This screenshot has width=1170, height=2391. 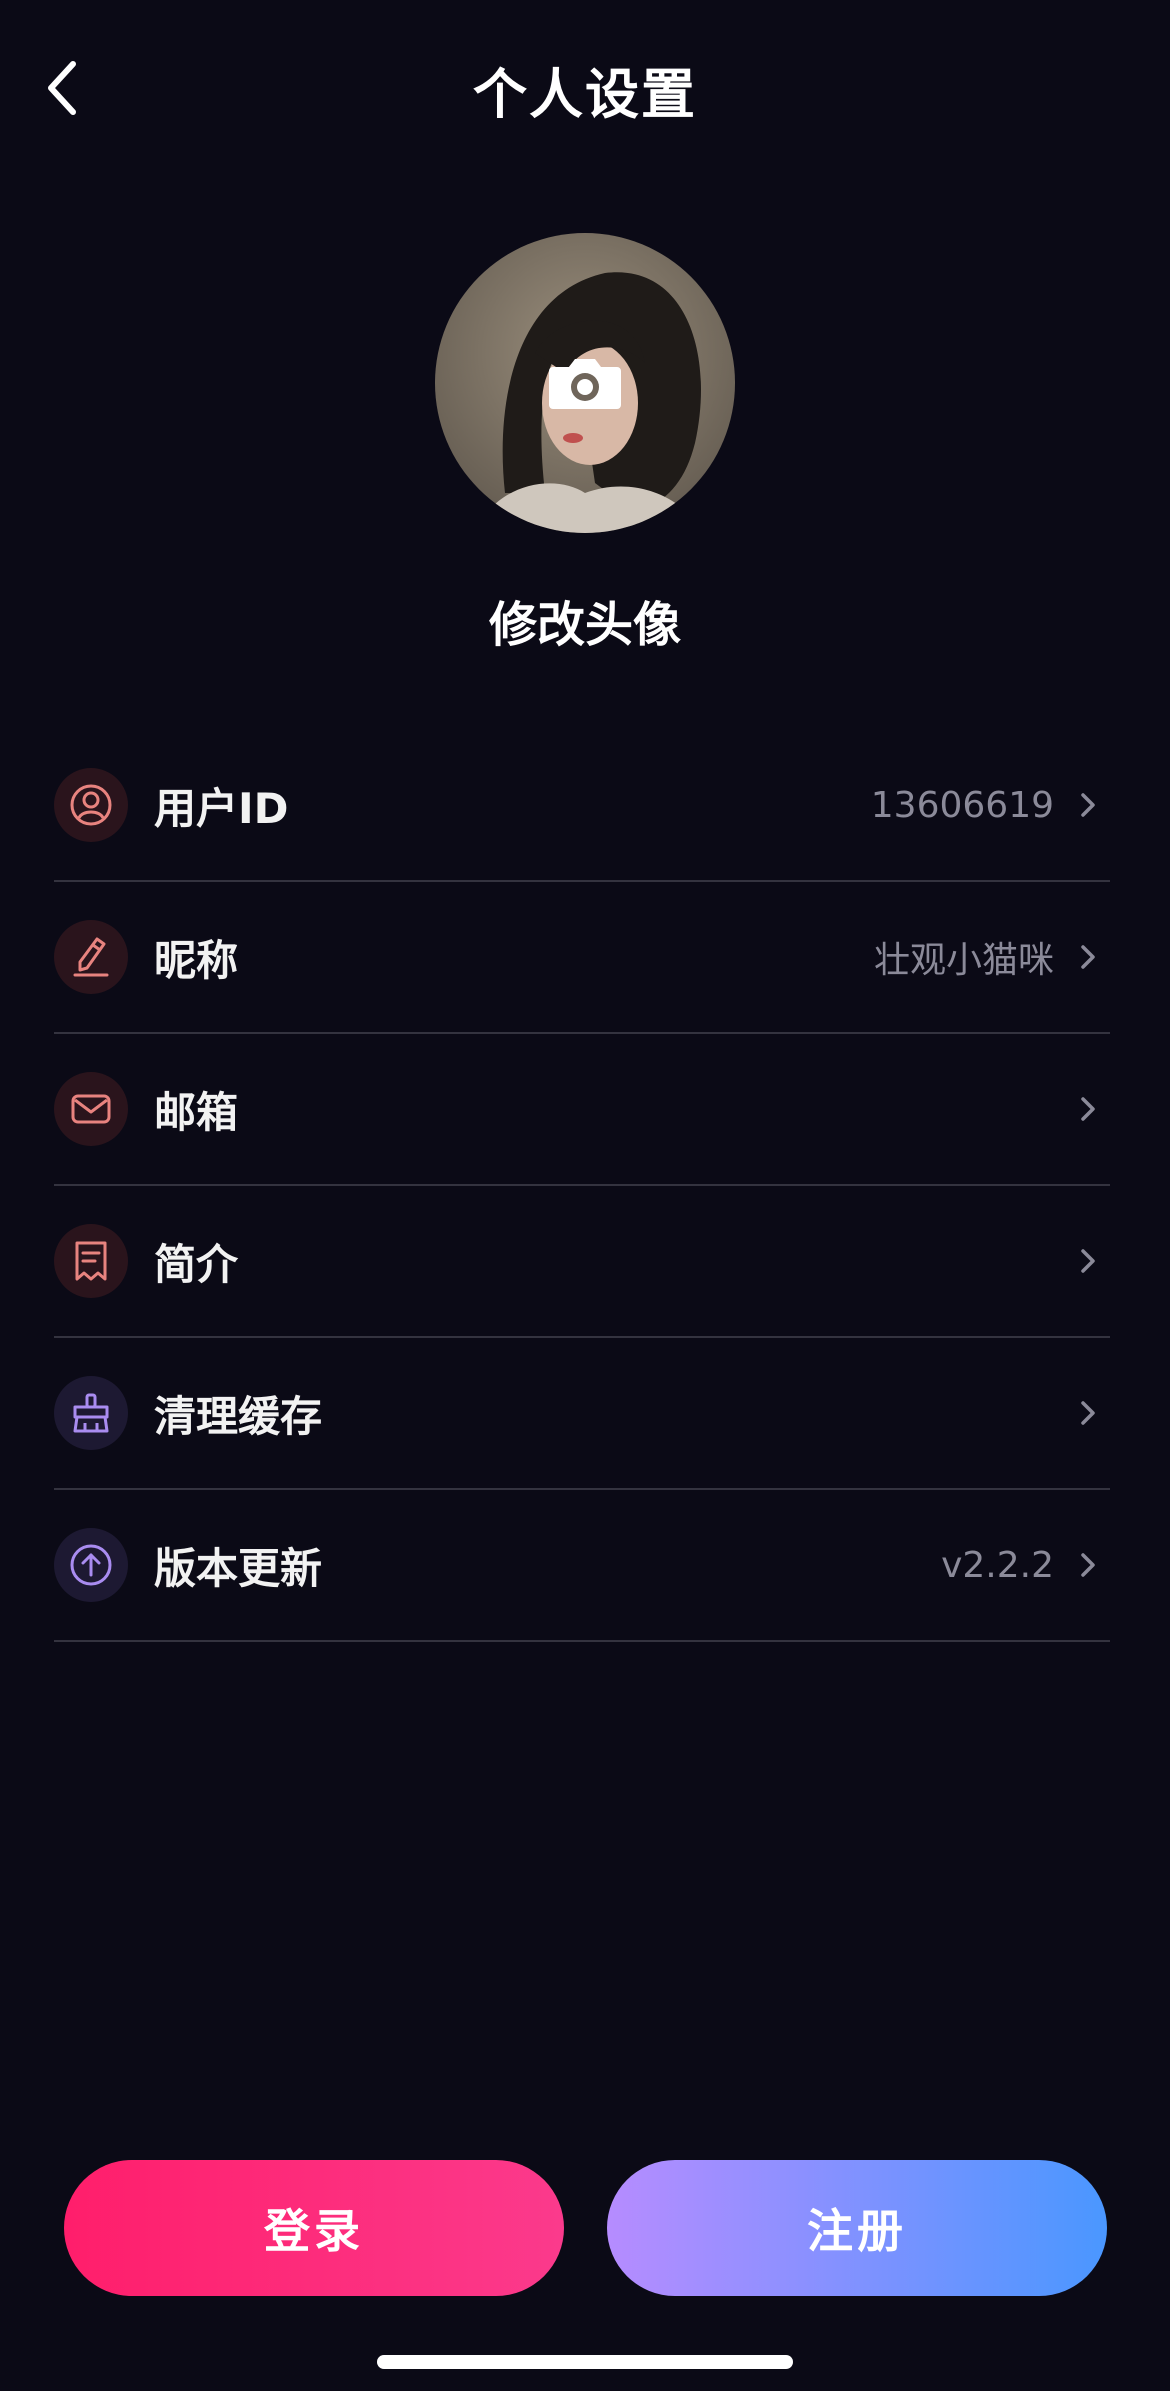 What do you see at coordinates (196, 1112) in the screenshot?
I see `settings-item-label: 邮箱` at bounding box center [196, 1112].